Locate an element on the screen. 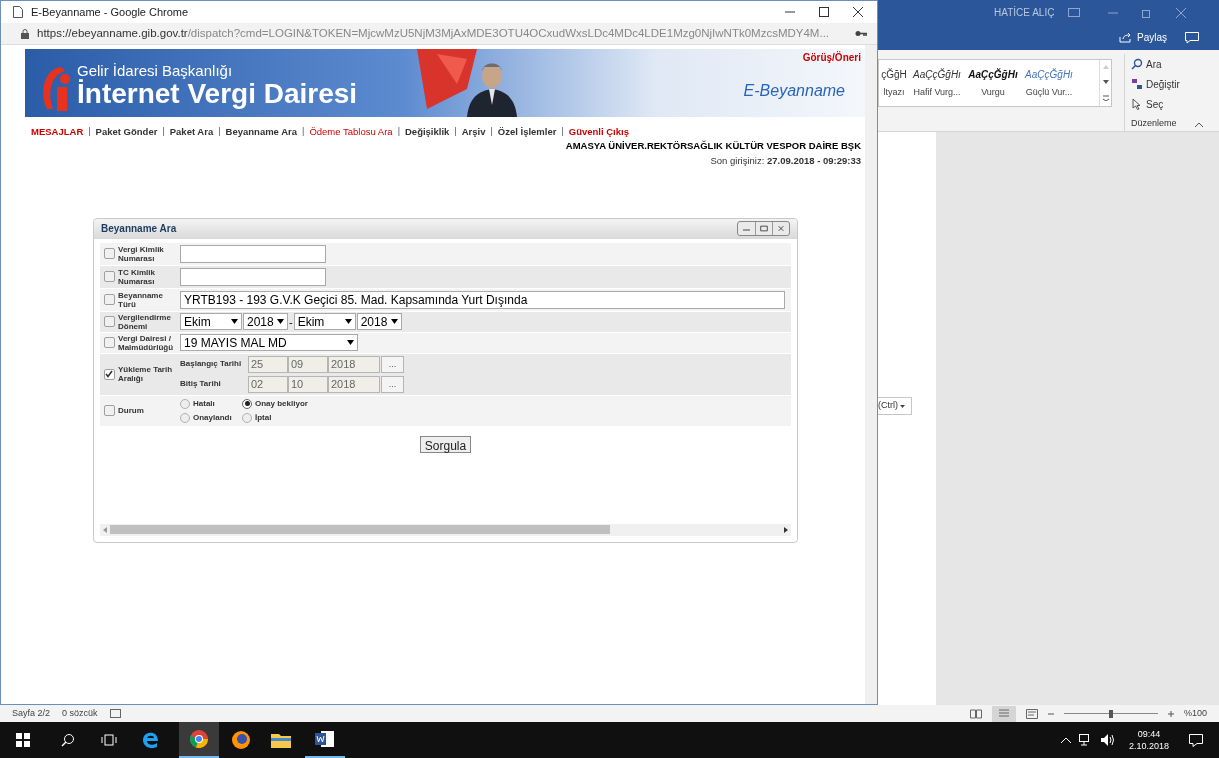 Image resolution: width=1219 pixels, height=758 pixels. paste-options-button: (Ctrl) is located at coordinates (894, 406).